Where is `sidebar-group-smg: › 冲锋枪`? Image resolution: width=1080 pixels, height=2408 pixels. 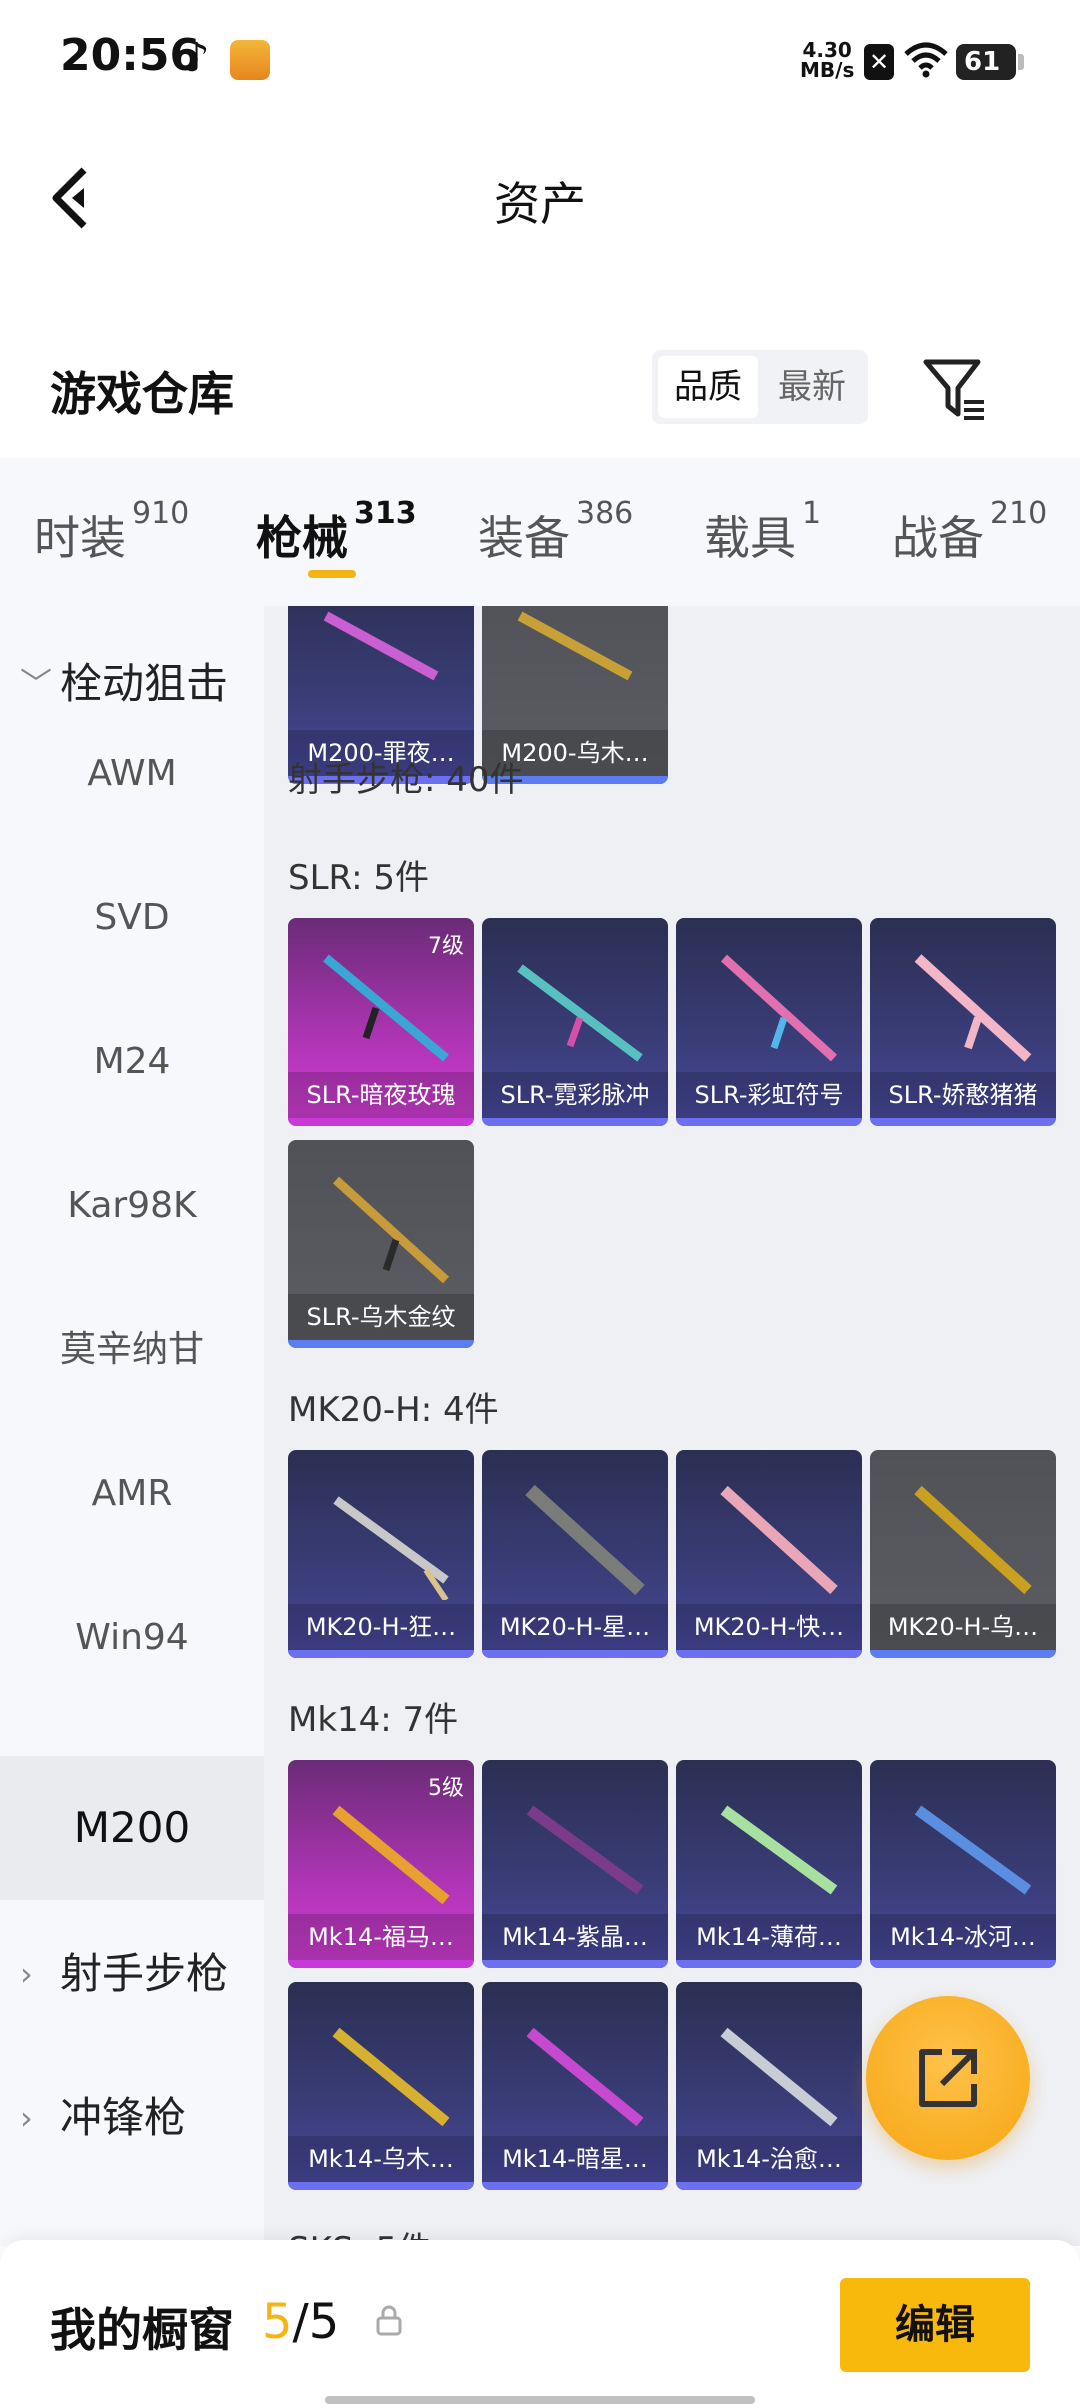 sidebar-group-smg: › 冲锋枪 is located at coordinates (132, 2118).